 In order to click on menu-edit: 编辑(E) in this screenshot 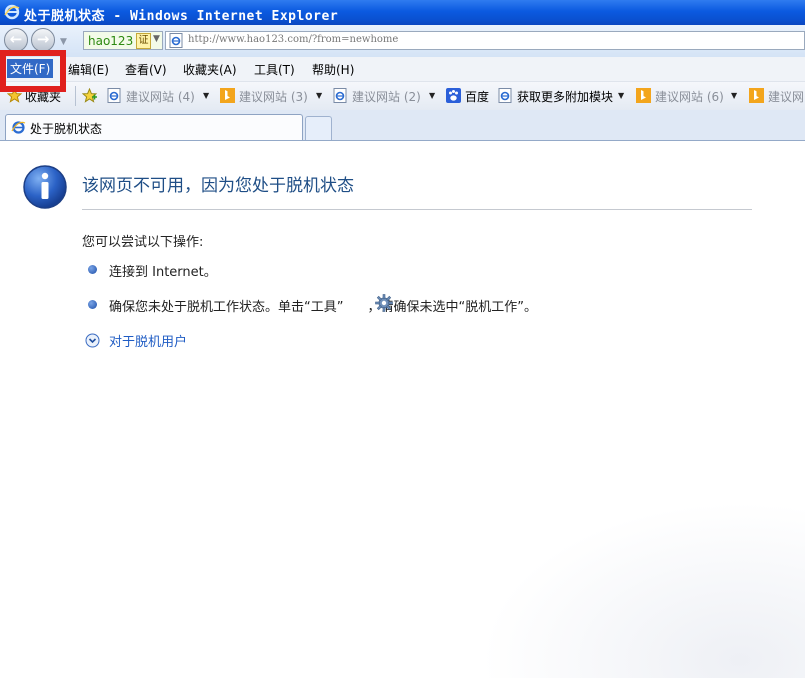, I will do `click(88, 69)`.